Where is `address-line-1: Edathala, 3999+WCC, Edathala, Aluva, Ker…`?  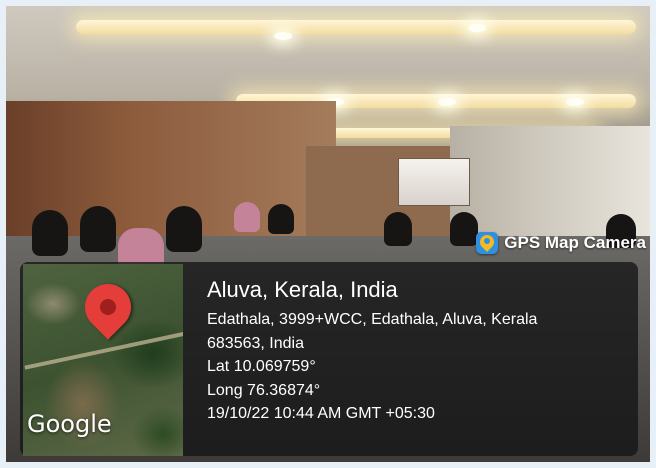
address-line-1: Edathala, 3999+WCC, Edathala, Aluva, Ker… is located at coordinates (372, 319).